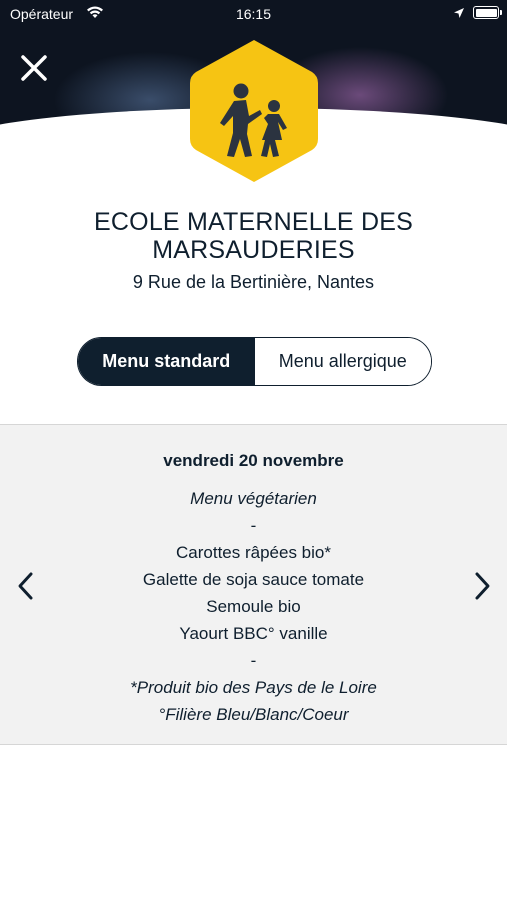 This screenshot has height=900, width=507. I want to click on previous-day-button, so click(26, 586).